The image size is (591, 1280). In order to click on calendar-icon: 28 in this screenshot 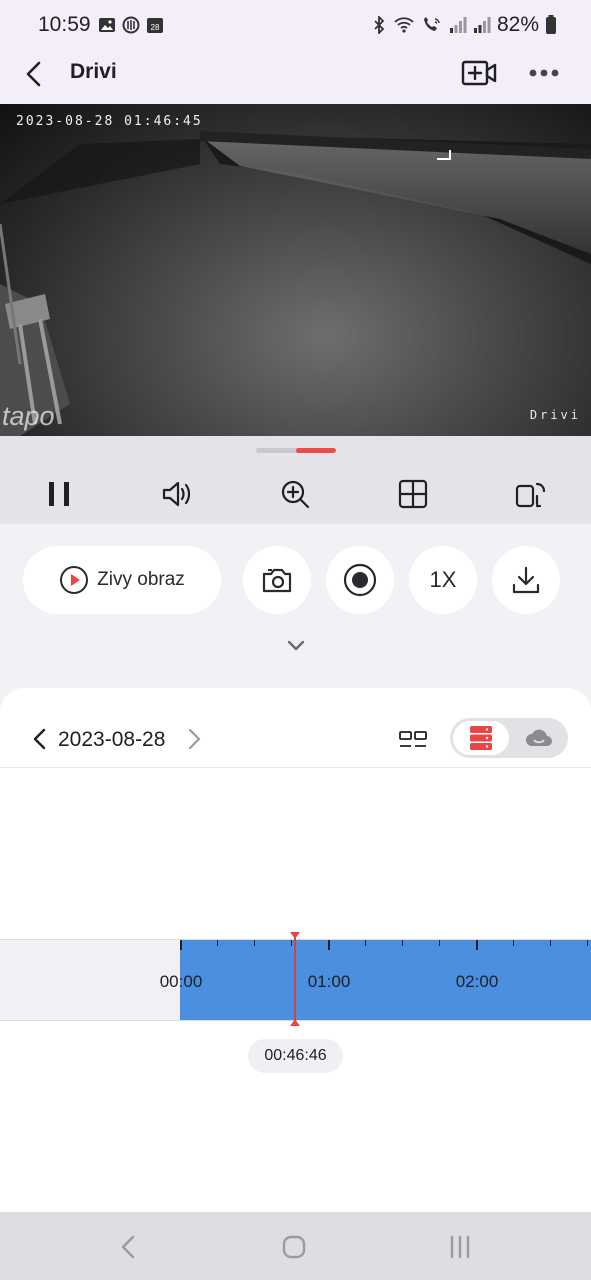, I will do `click(155, 25)`.